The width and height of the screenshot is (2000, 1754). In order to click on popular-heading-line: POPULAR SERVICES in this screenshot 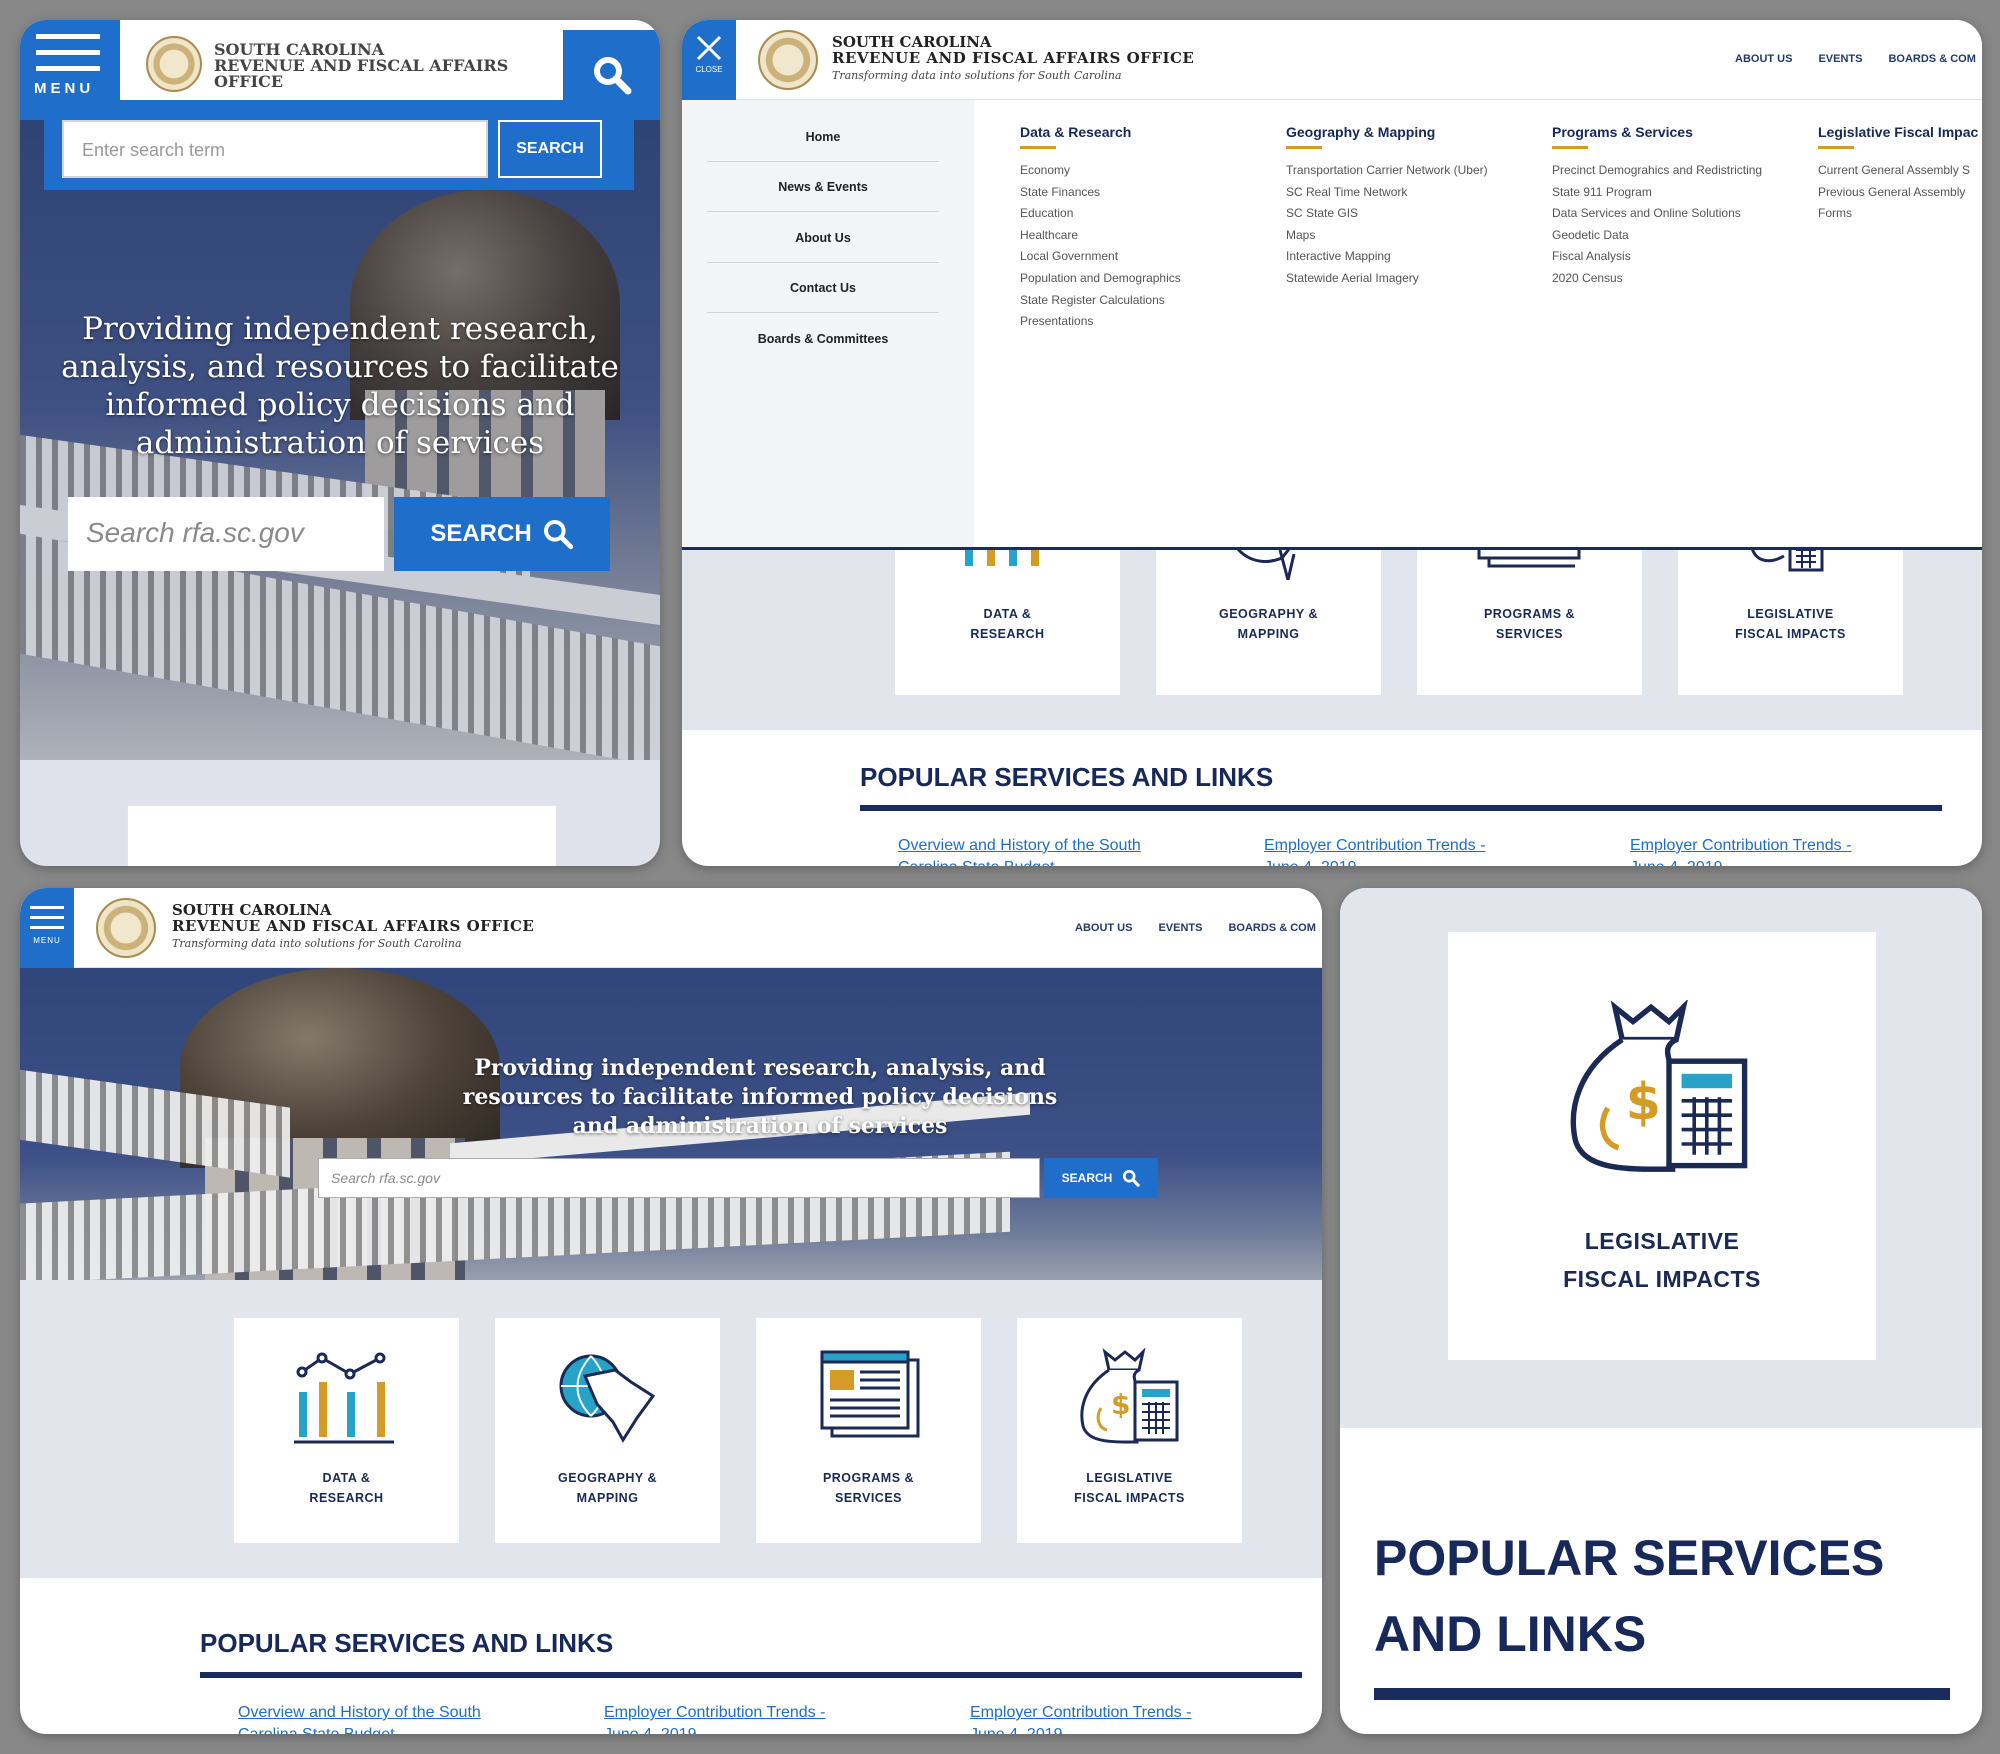, I will do `click(1629, 1558)`.